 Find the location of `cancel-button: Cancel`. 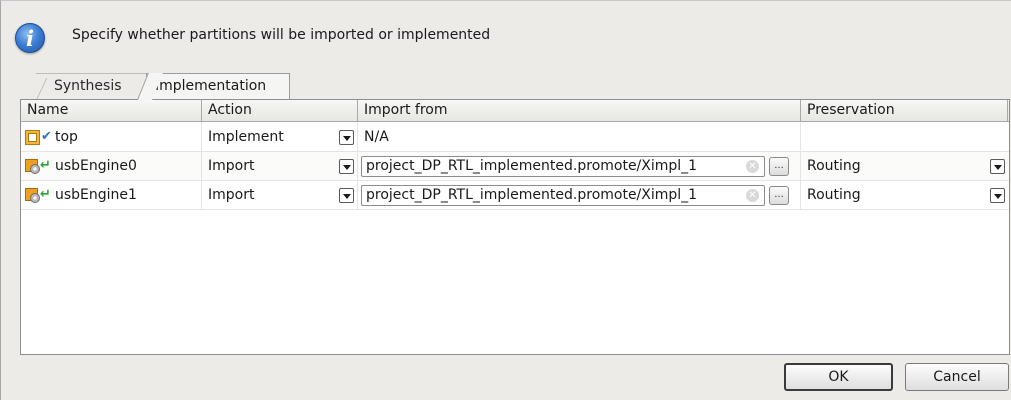

cancel-button: Cancel is located at coordinates (957, 377).